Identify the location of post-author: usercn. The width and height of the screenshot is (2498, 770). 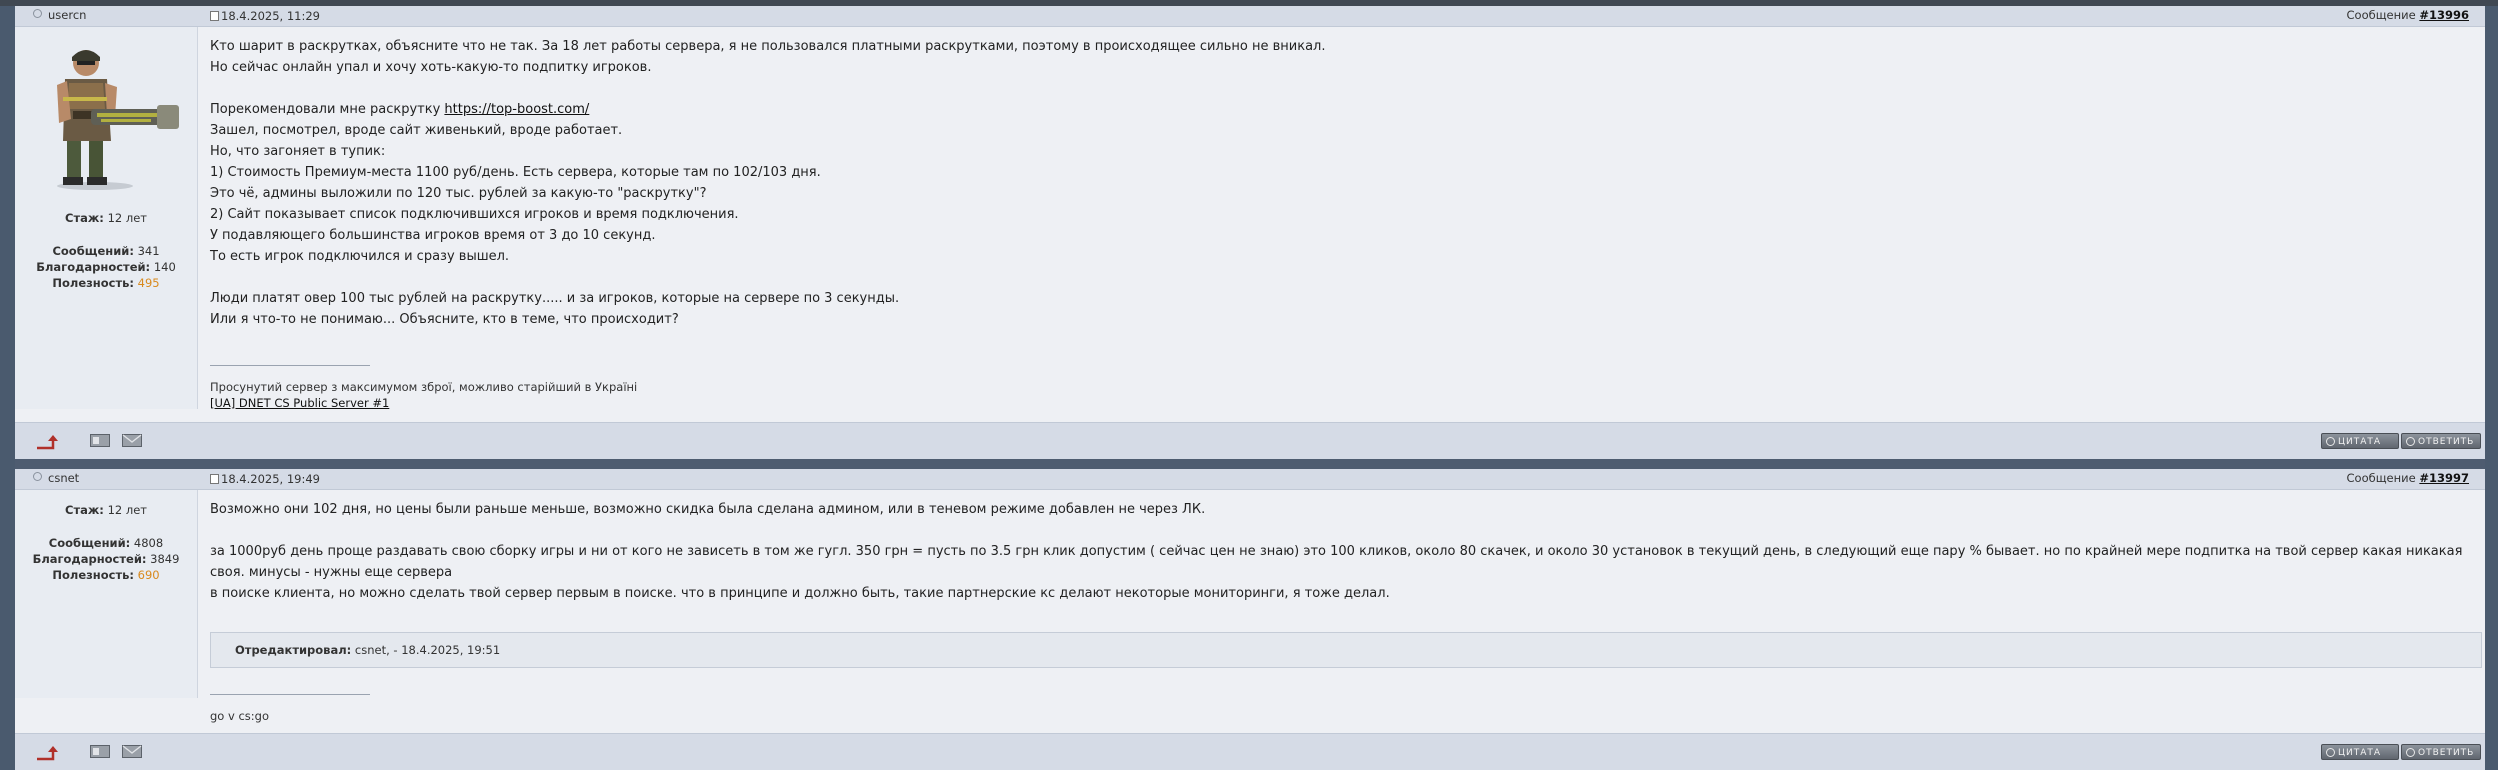
(59, 15).